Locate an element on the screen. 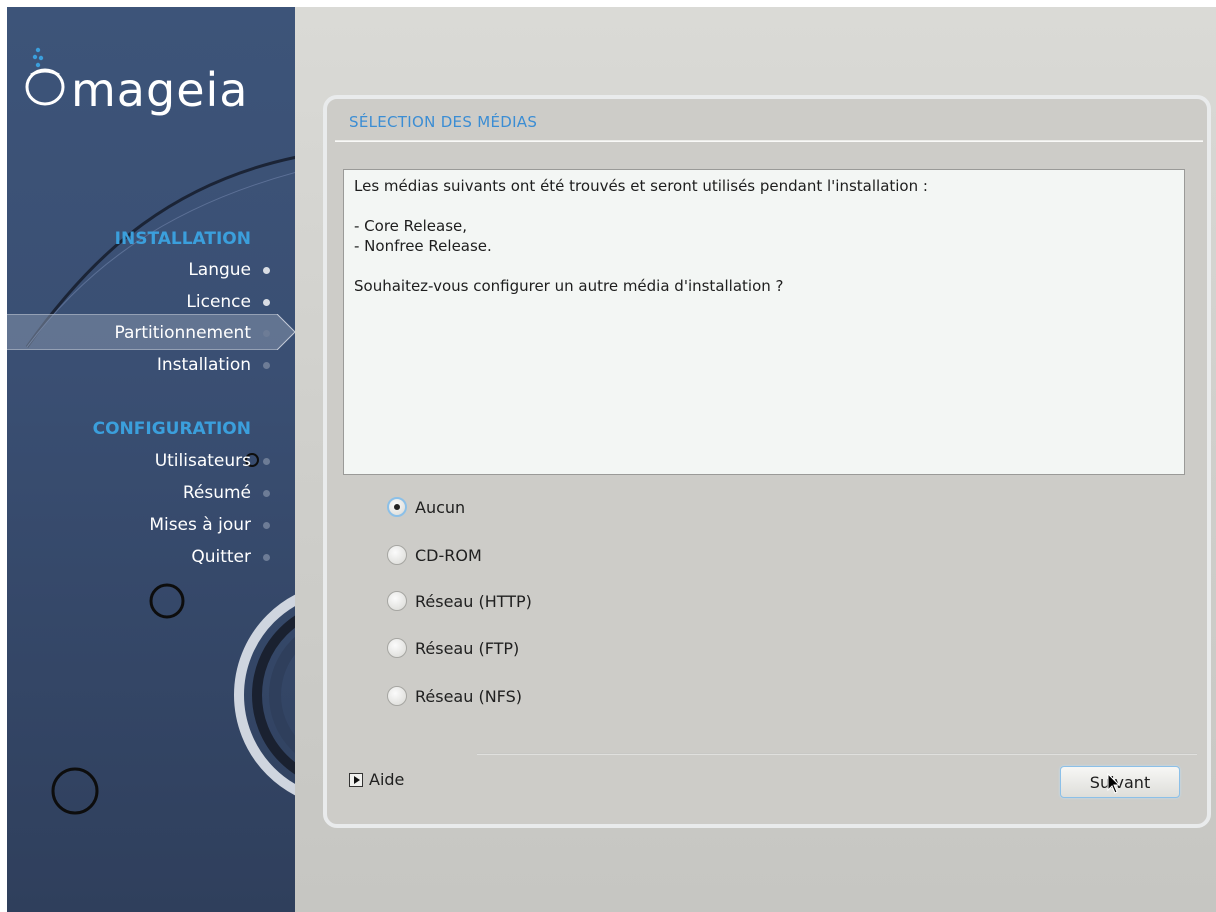 This screenshot has width=1216, height=912. sidebar-step-partitionnement: Partitionnement is located at coordinates (192, 333).